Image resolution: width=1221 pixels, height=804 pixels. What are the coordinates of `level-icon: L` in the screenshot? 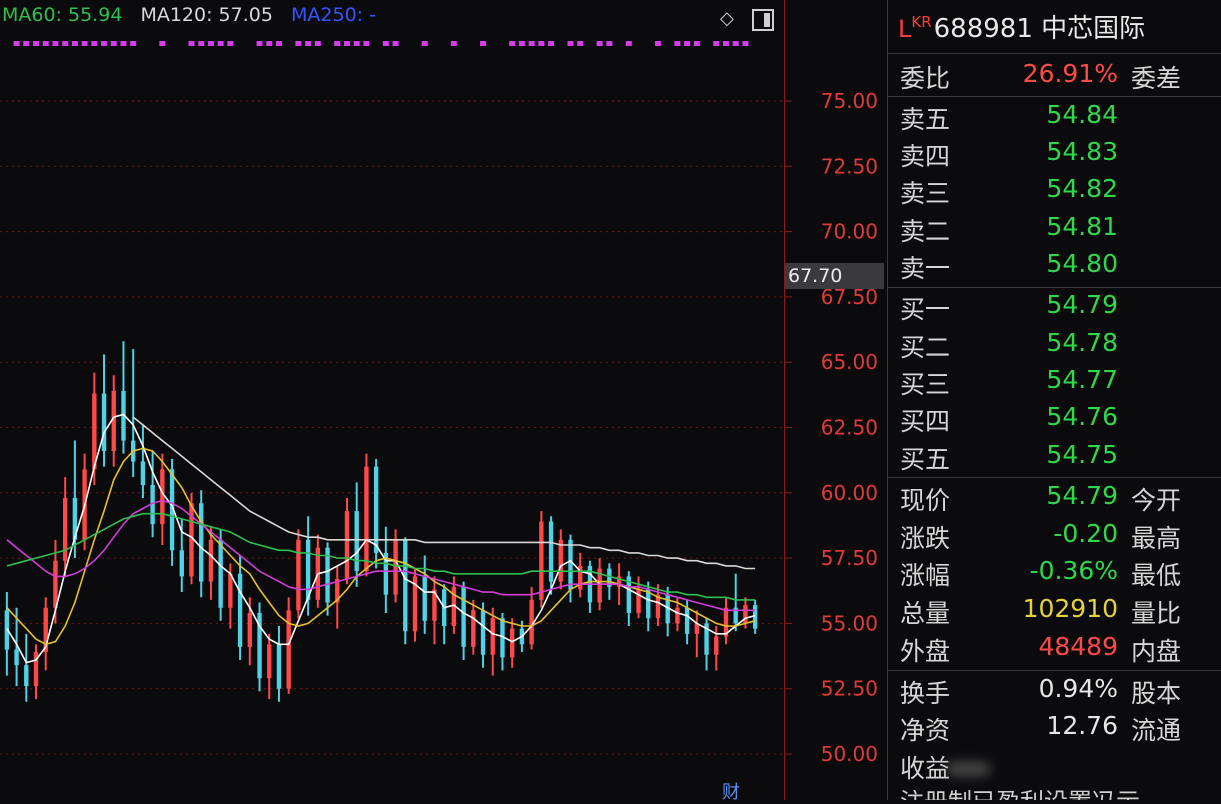 It's located at (905, 29).